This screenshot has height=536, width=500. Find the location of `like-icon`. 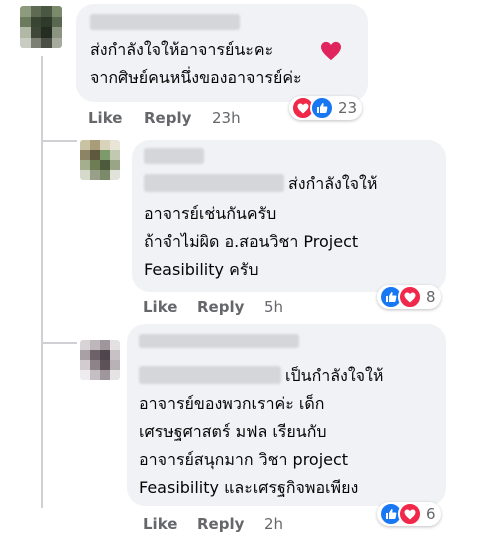

like-icon is located at coordinates (322, 108).